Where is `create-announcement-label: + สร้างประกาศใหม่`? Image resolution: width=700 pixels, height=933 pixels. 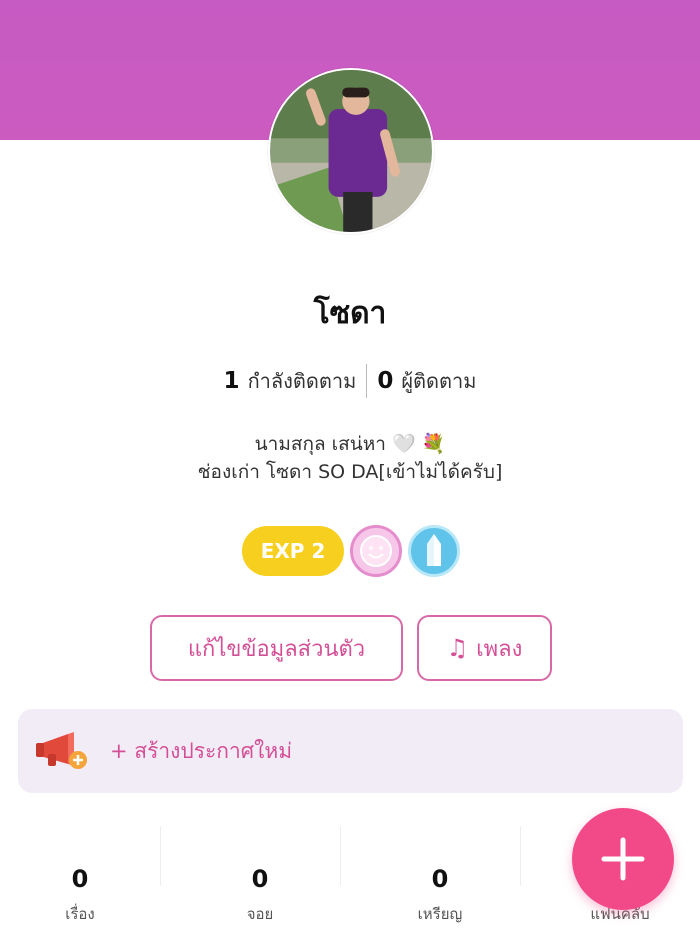
create-announcement-label: + สร้างประกาศใหม่ is located at coordinates (201, 750).